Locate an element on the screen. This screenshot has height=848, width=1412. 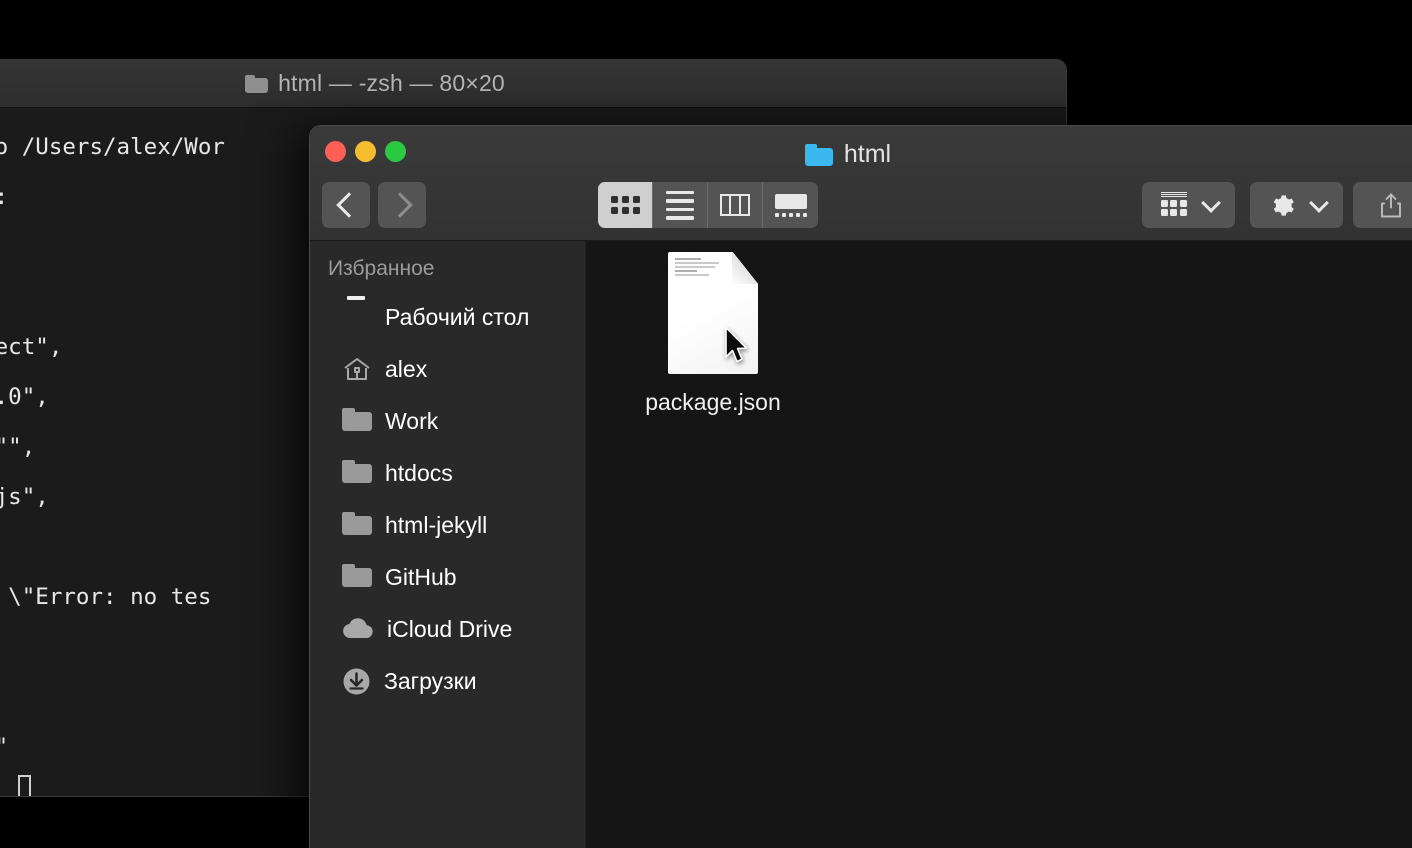
maximize-button is located at coordinates (395, 151).